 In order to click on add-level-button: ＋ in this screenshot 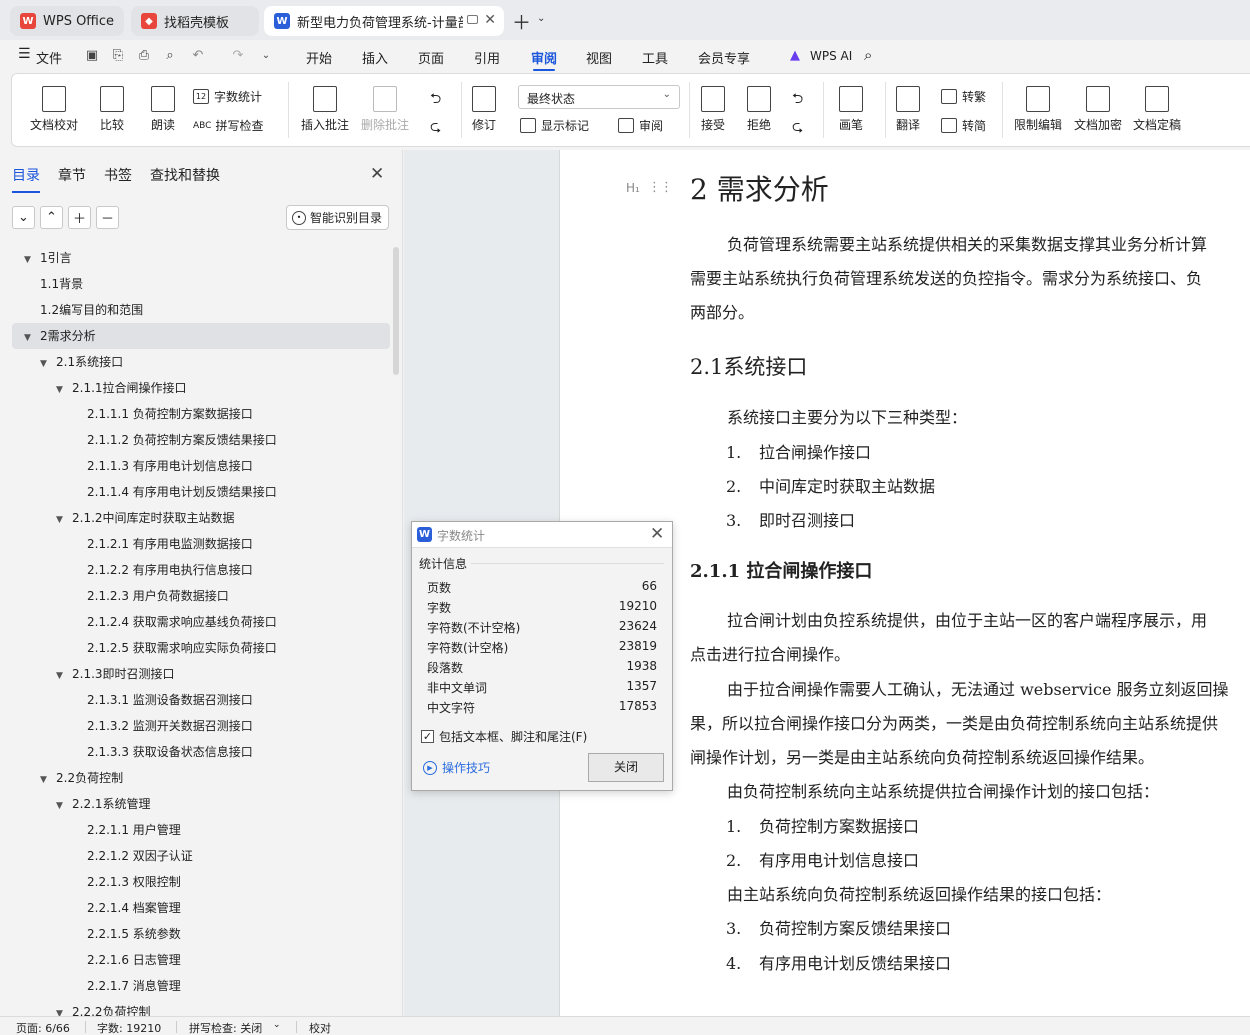, I will do `click(79, 217)`.